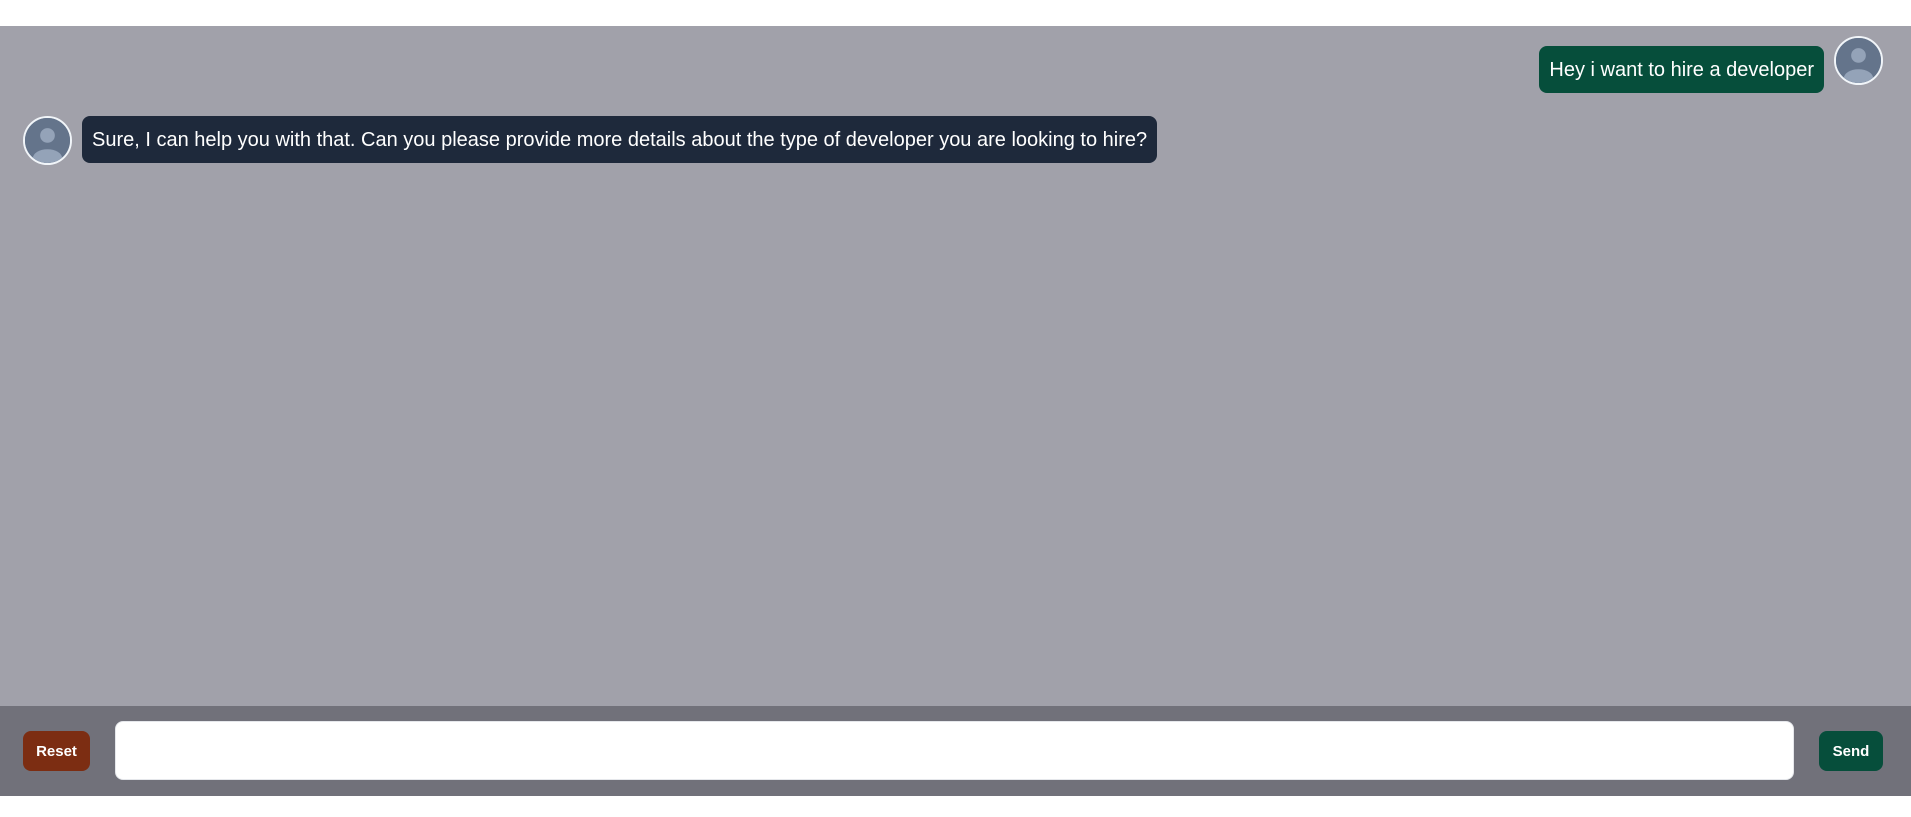  What do you see at coordinates (955, 806) in the screenshot?
I see `bottom-strip` at bounding box center [955, 806].